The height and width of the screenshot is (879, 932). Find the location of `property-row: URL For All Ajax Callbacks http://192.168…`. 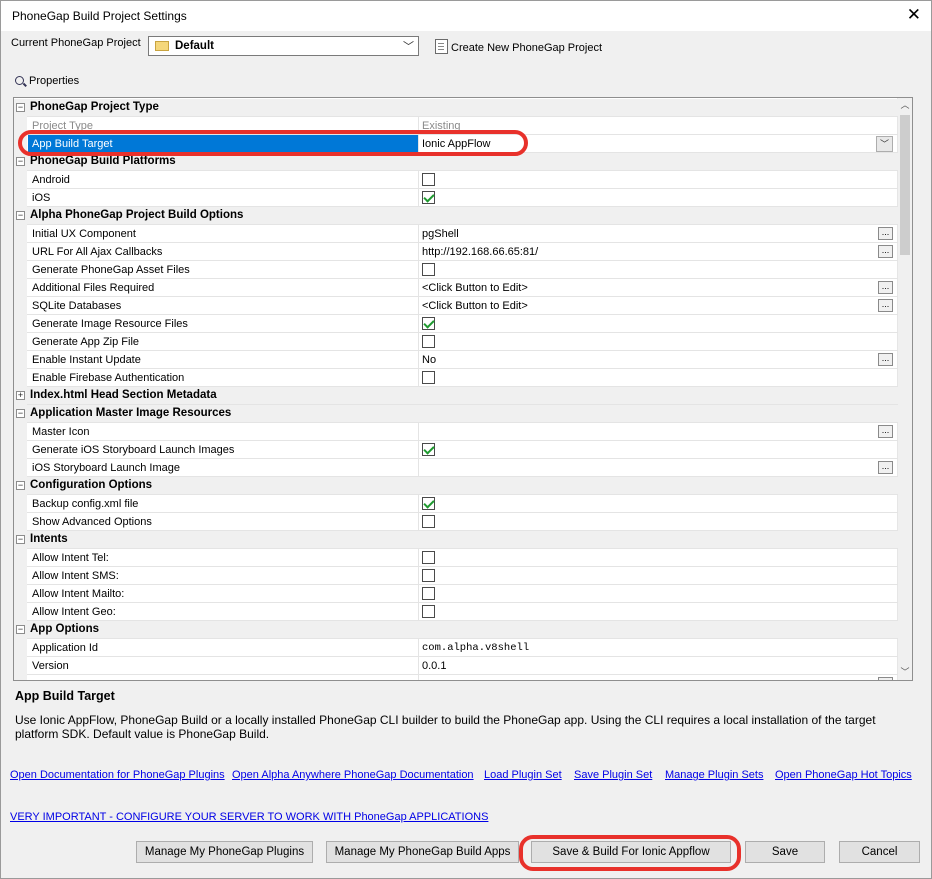

property-row: URL For All Ajax Callbacks http://192.168… is located at coordinates (456, 252).